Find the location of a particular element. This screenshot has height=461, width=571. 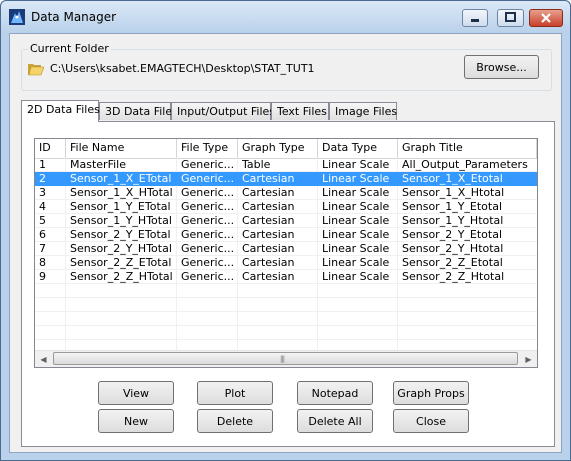

cell-file-name: MasterFile is located at coordinates (98, 164).